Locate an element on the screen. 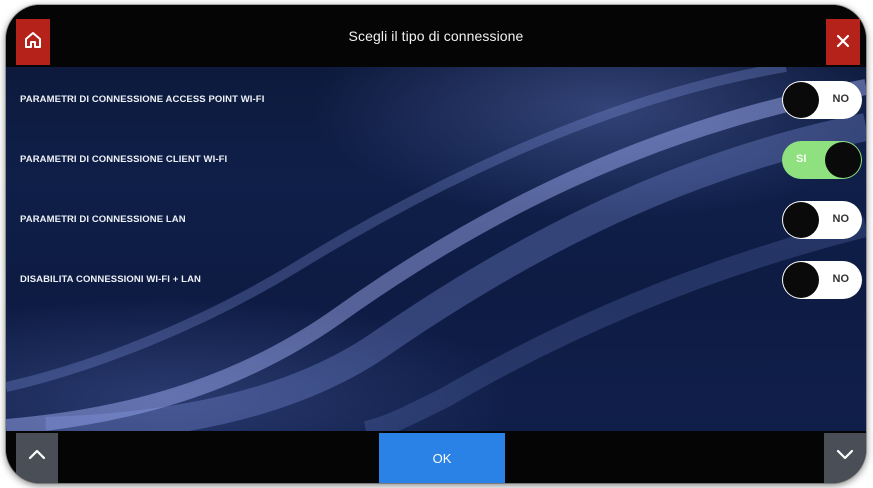 The width and height of the screenshot is (873, 488). page-title: Scegli il tipo di connessione is located at coordinates (436, 36).